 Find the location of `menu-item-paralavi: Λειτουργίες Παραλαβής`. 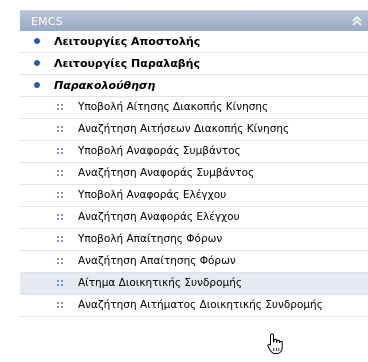

menu-item-paralavi: Λειτουργίες Παραλαβής is located at coordinates (194, 64).